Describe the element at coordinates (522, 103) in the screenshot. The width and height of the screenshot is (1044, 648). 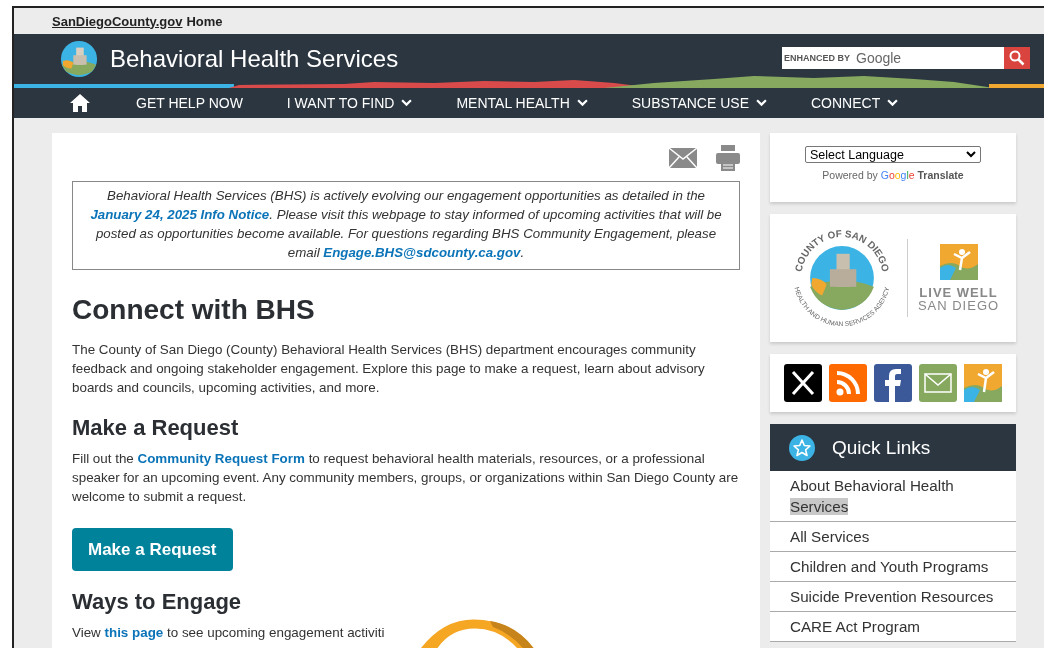
I see `nav-menu-item: MENTAL HEALTH` at that location.